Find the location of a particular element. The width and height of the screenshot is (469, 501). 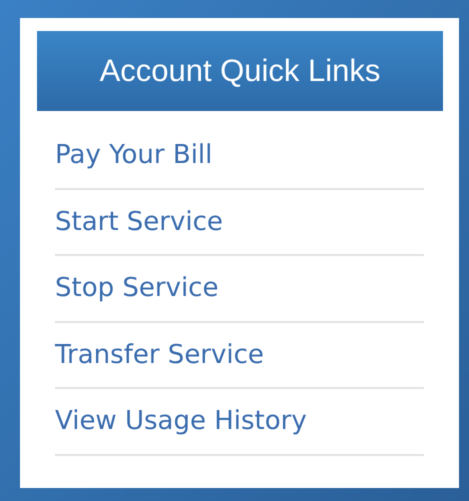

quick-link: Pay Your Bill is located at coordinates (133, 155).